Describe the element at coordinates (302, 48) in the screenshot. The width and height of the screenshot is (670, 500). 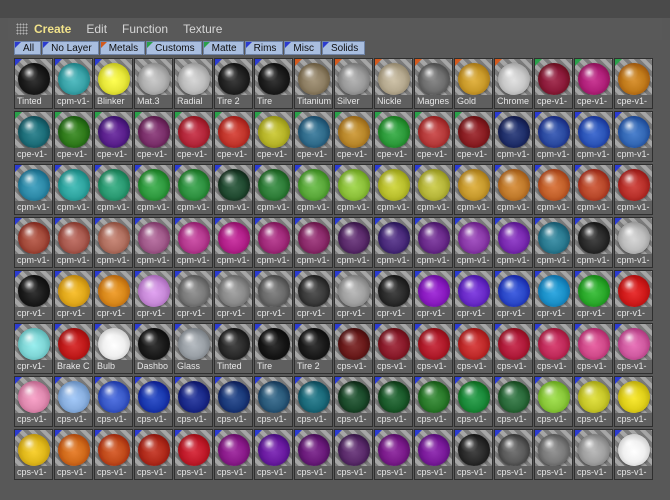
I see `filter-tab-misc: Misc` at that location.